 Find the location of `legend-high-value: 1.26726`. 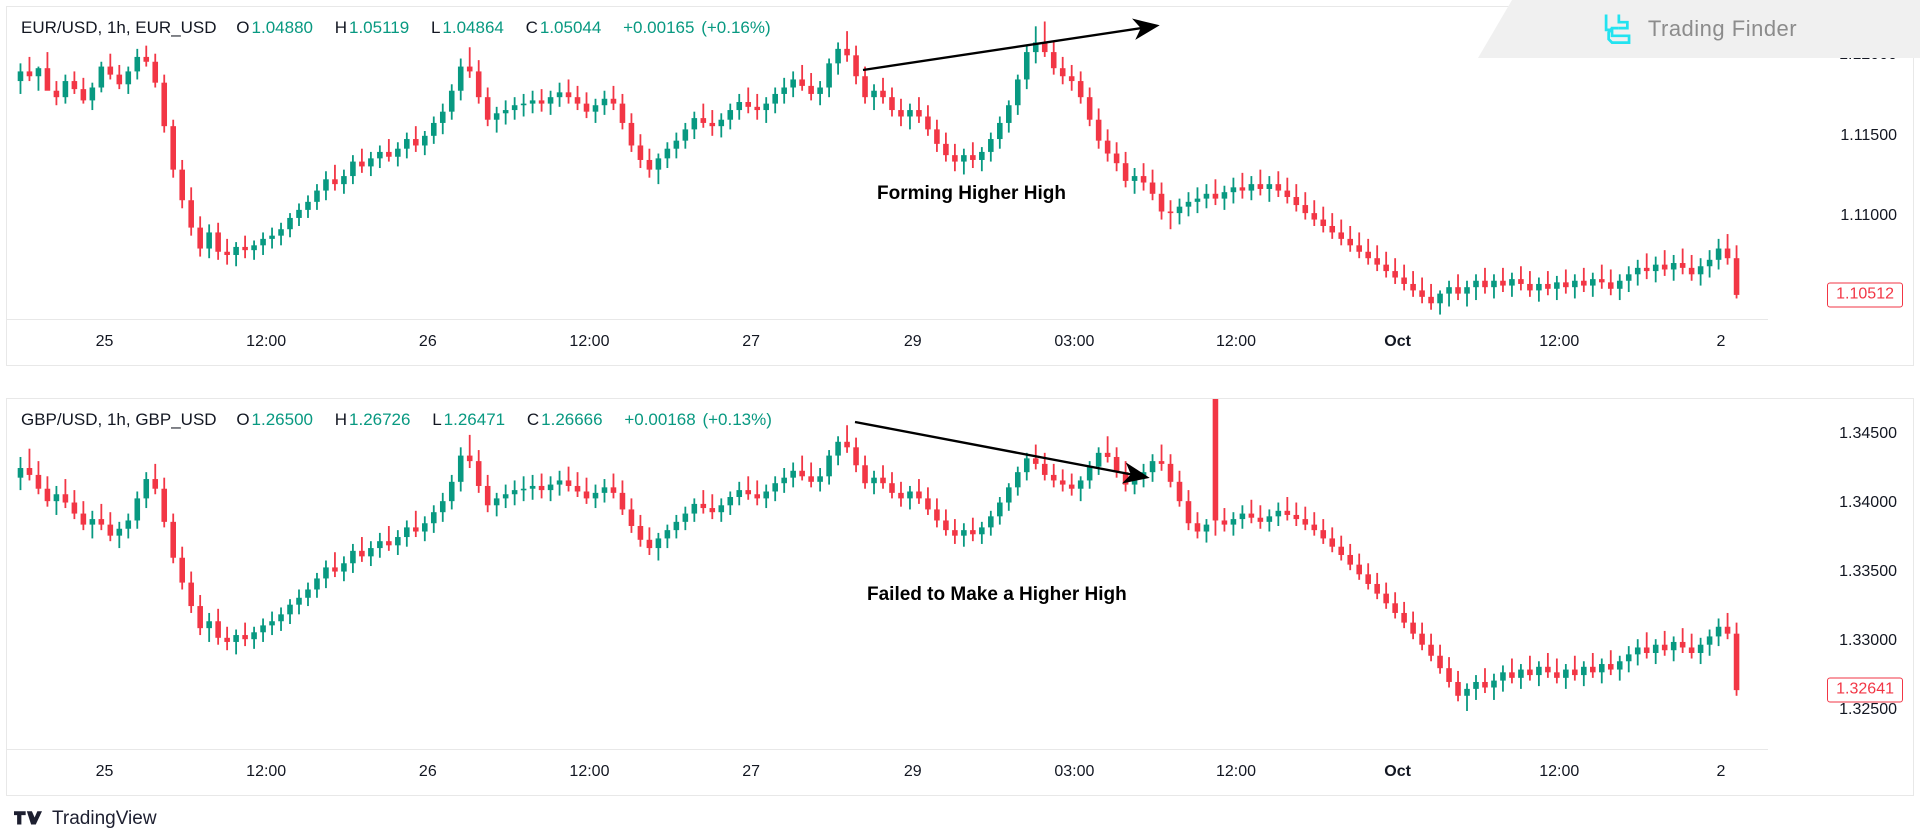

legend-high-value: 1.26726 is located at coordinates (380, 419).